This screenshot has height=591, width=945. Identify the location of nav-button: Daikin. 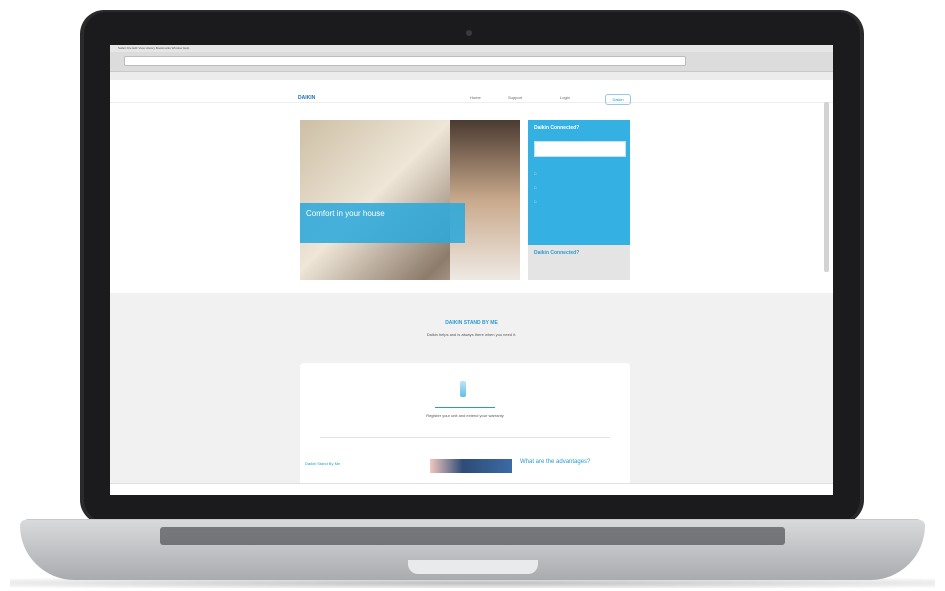
(618, 99).